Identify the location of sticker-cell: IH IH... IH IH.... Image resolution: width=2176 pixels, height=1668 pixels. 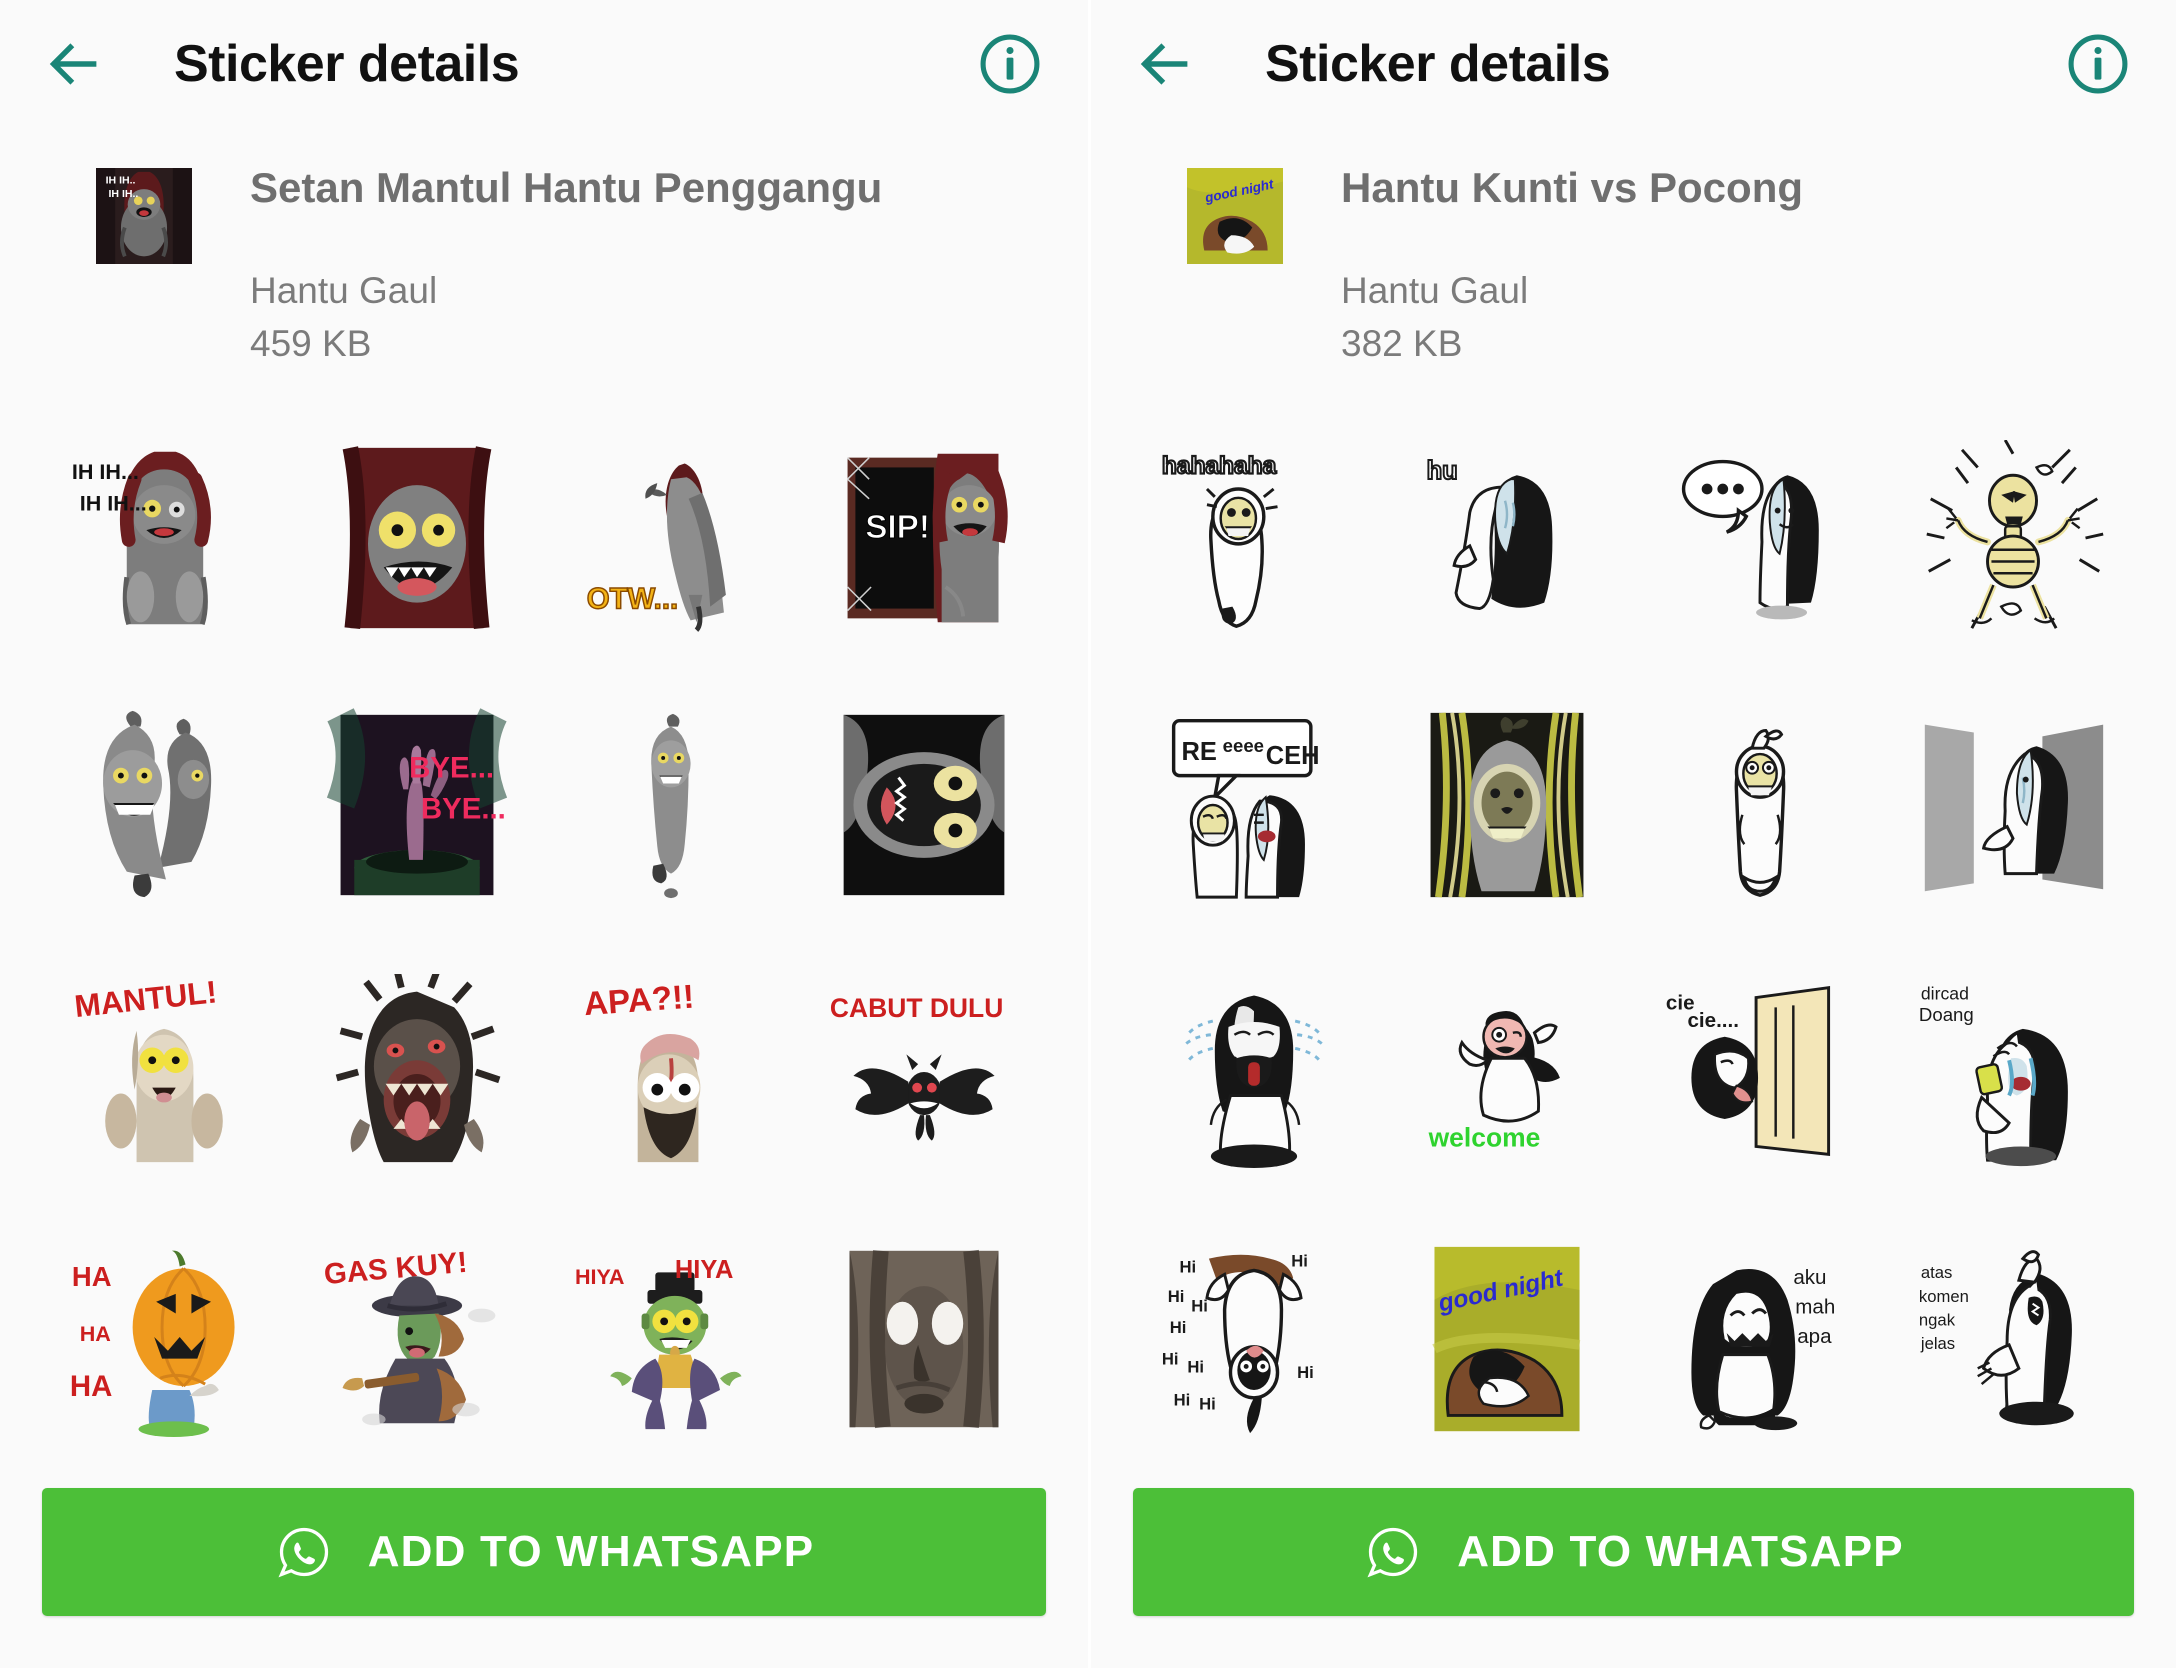
(164, 538).